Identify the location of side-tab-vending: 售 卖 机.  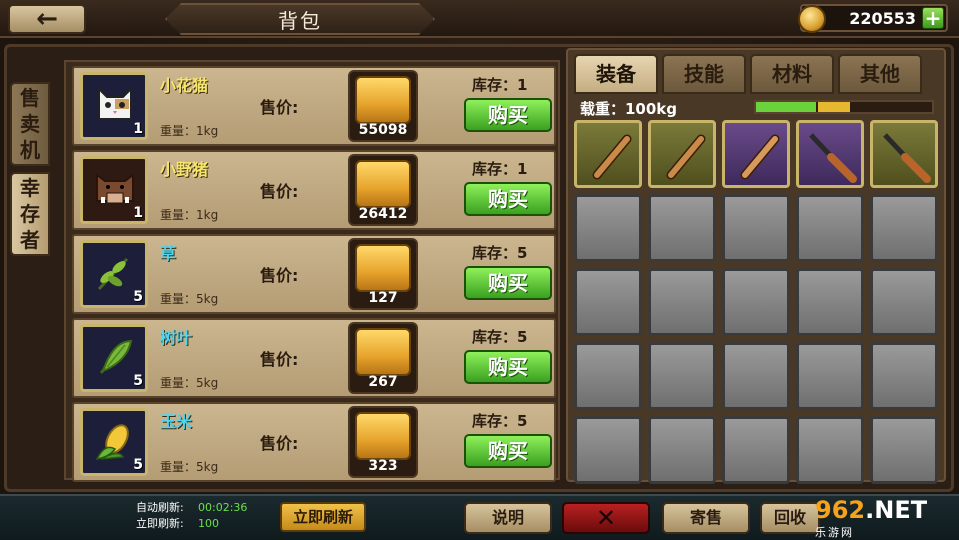
(30, 124).